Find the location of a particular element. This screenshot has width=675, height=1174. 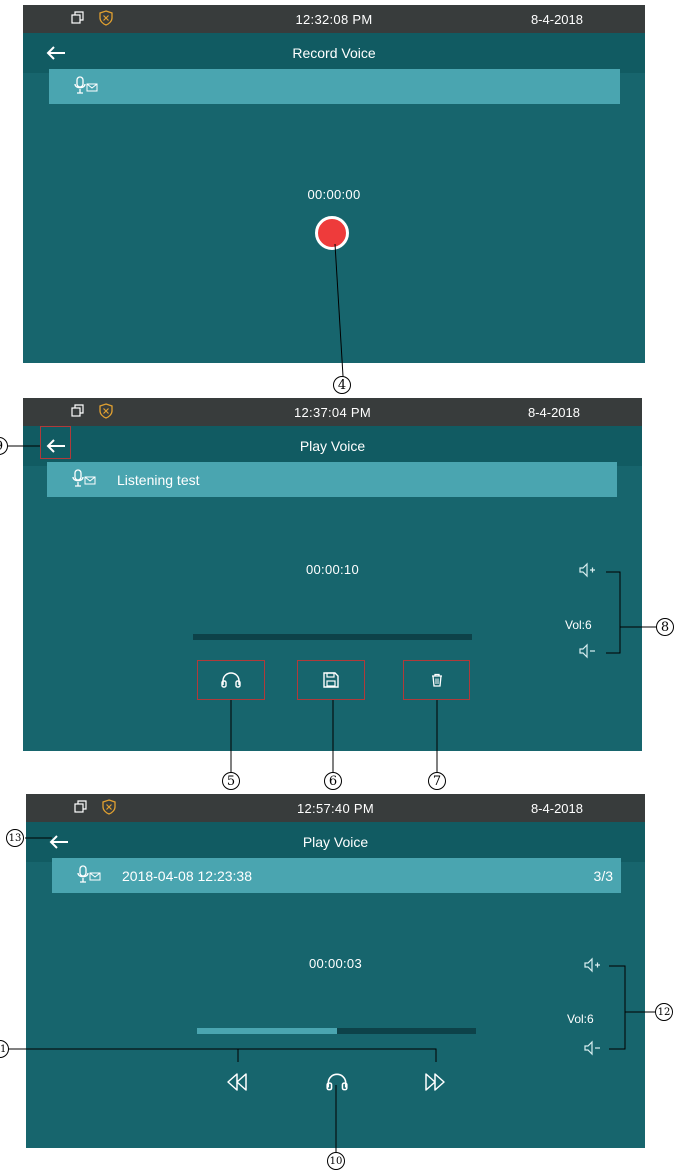

file-info-bar: Listening test is located at coordinates (332, 479).